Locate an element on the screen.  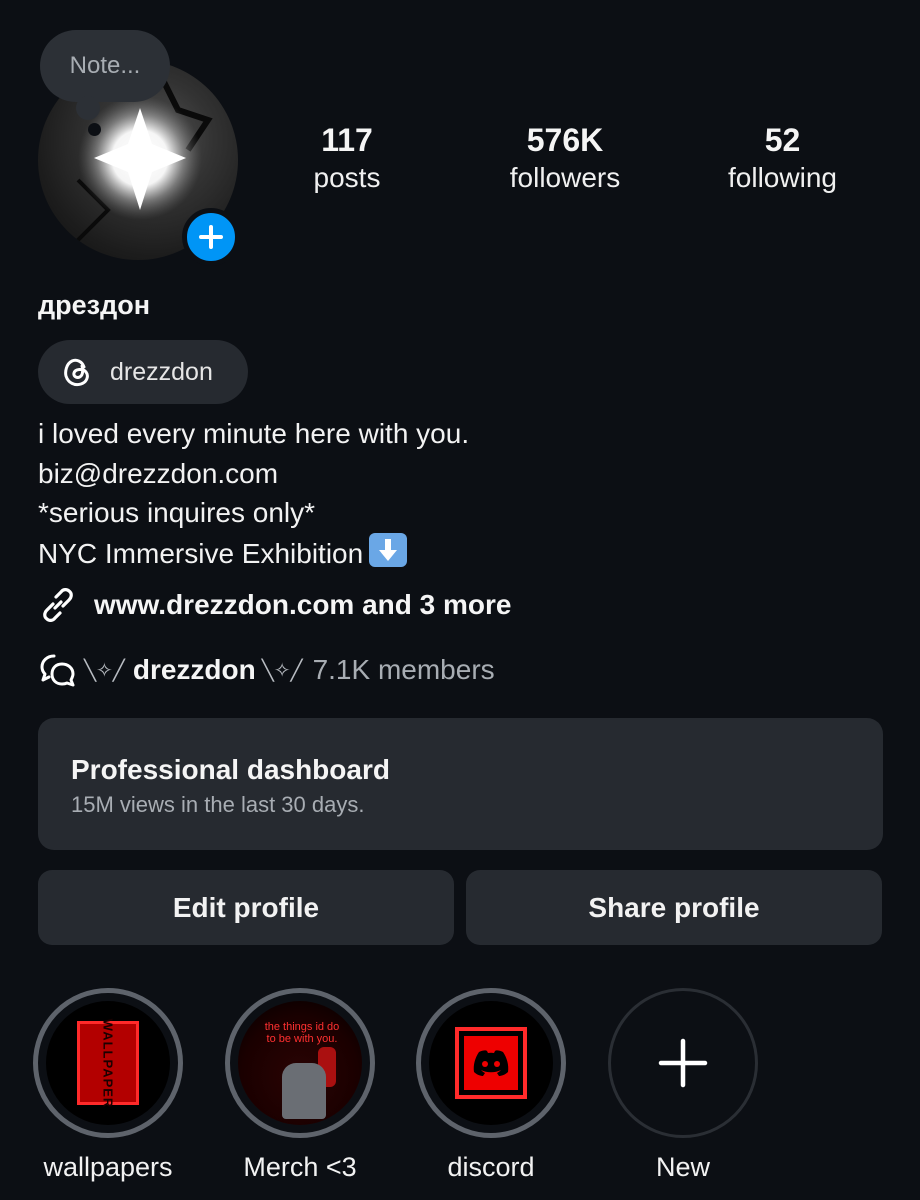
website-link-text: www.drezzdon.com and 3 more is located at coordinates (302, 605).